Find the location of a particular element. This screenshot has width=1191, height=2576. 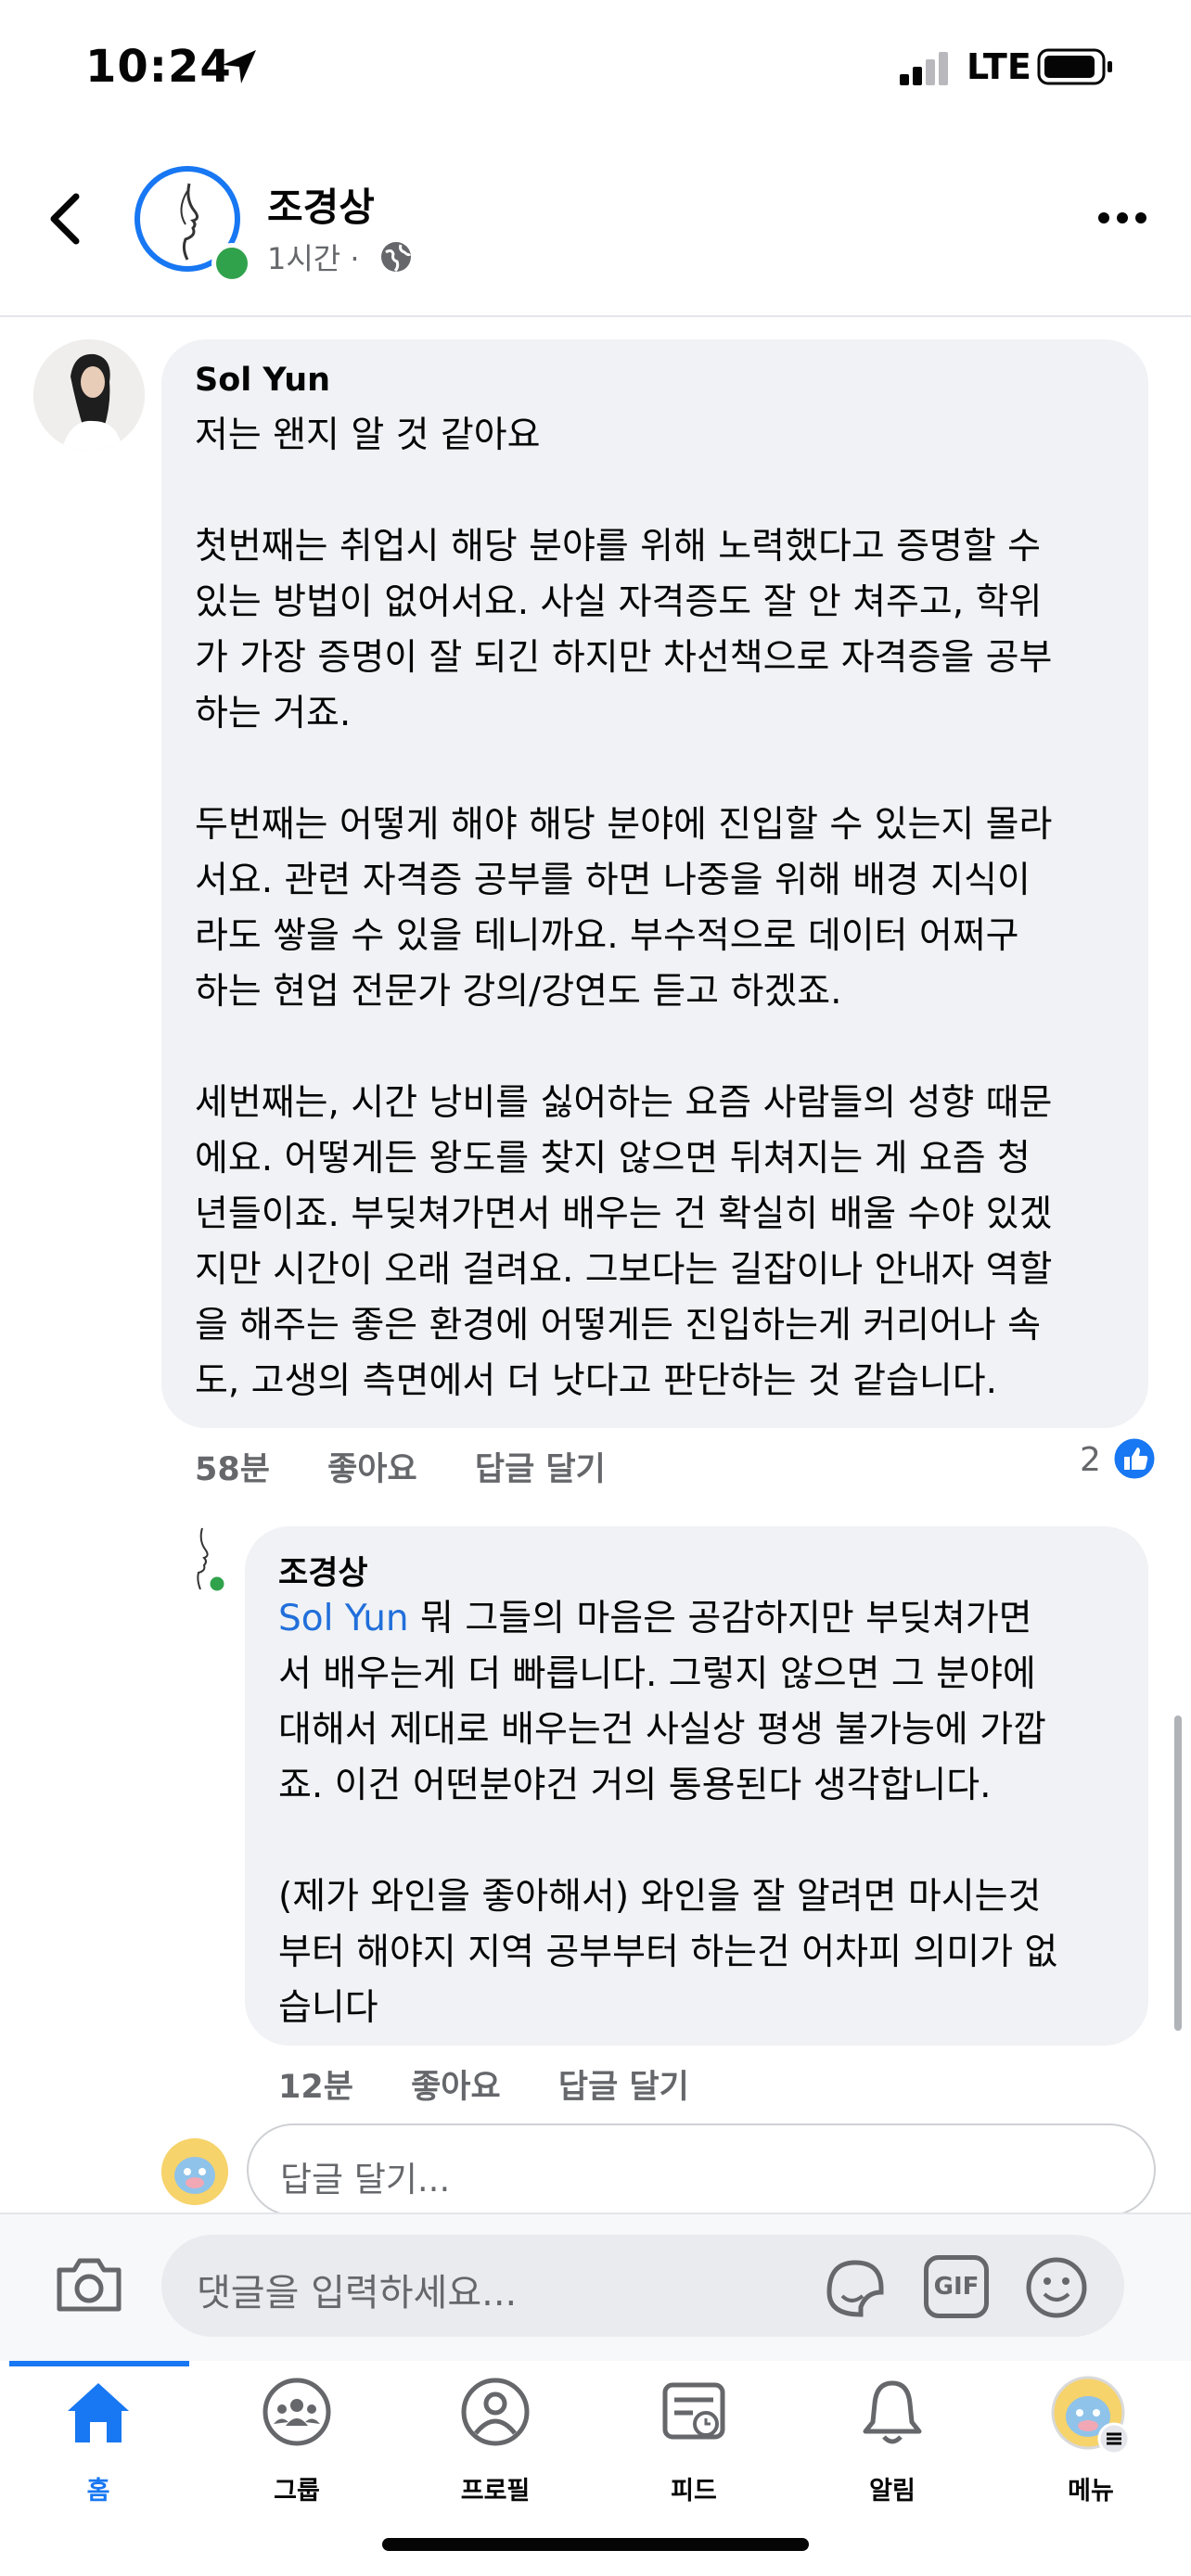

battery-icon is located at coordinates (1074, 66).